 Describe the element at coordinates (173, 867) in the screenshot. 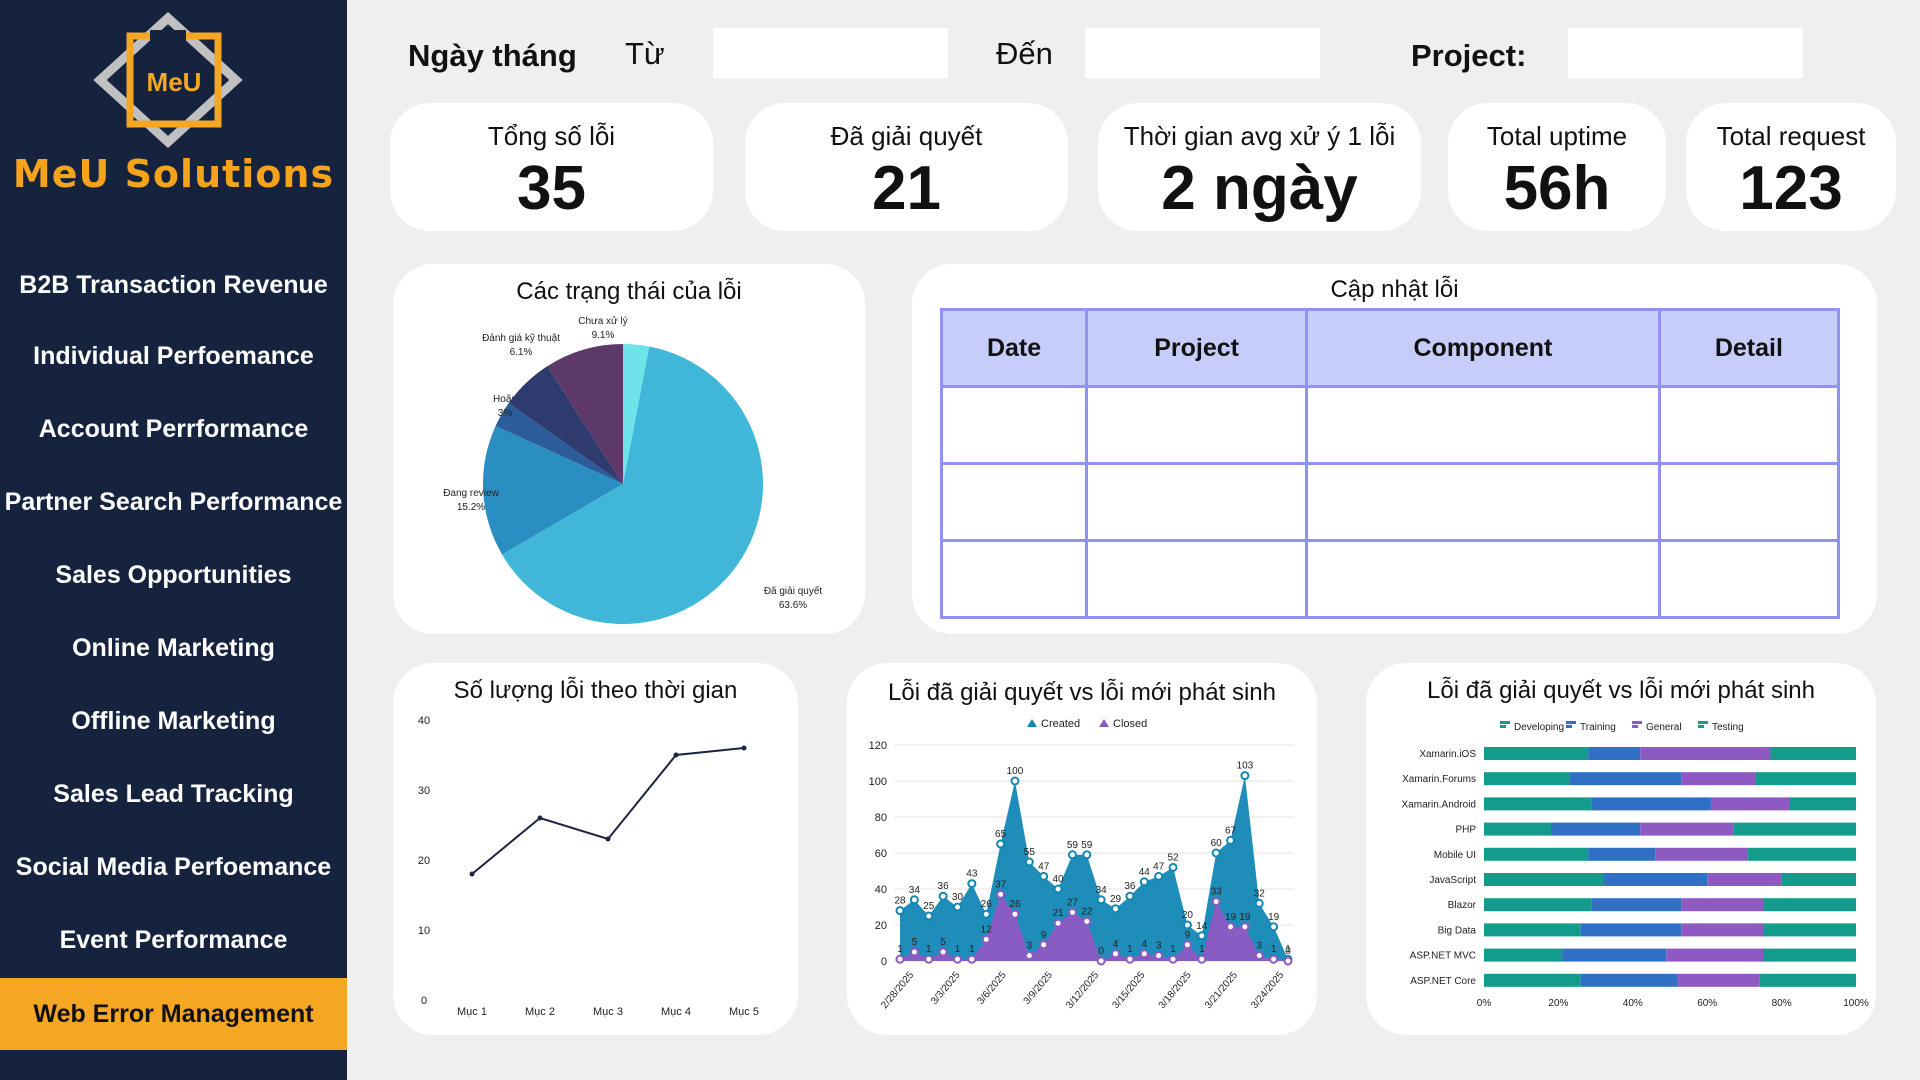

I see `sidebar-item-social-media-perfoemance: Social Media Perfoemance` at that location.